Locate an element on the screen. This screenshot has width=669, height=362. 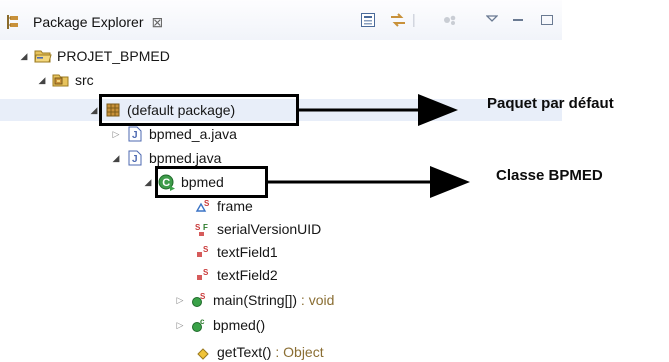
annotation-default-package: Paquet par défaut is located at coordinates (550, 103).